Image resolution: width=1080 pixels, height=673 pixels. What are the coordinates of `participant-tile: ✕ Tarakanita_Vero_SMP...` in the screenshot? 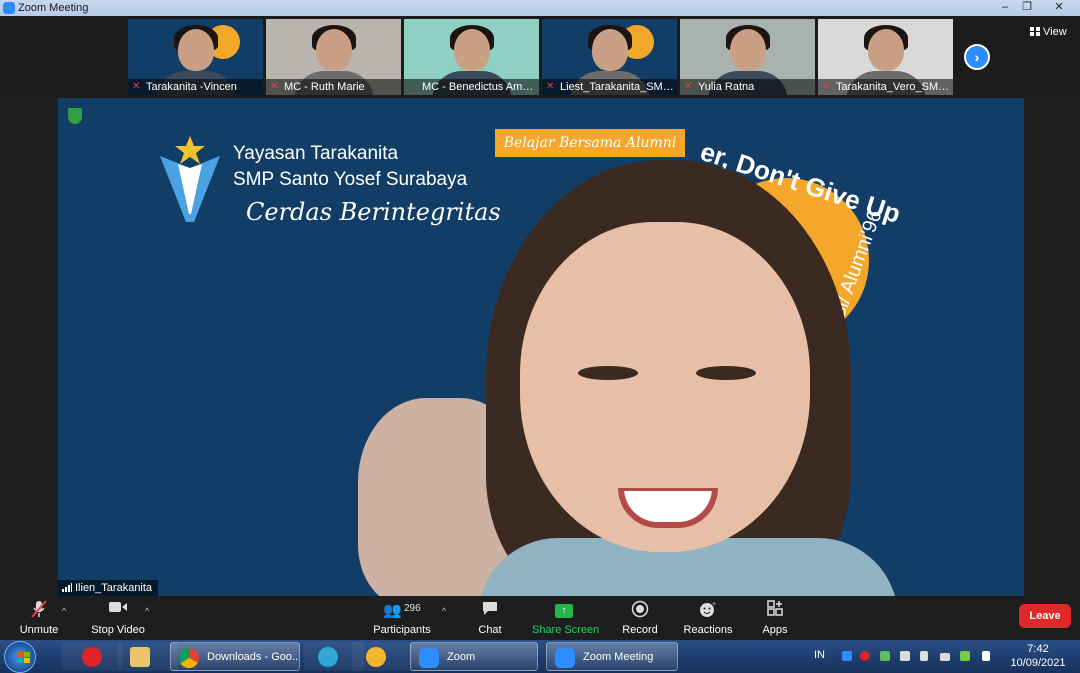 It's located at (885, 57).